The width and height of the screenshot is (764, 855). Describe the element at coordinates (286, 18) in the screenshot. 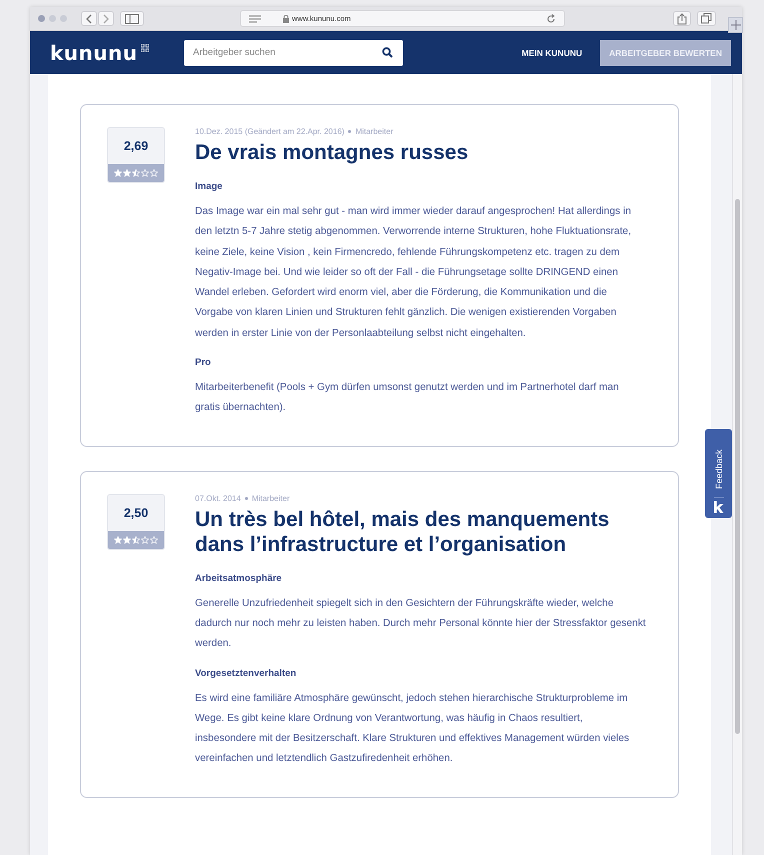

I see `lock-icon` at that location.